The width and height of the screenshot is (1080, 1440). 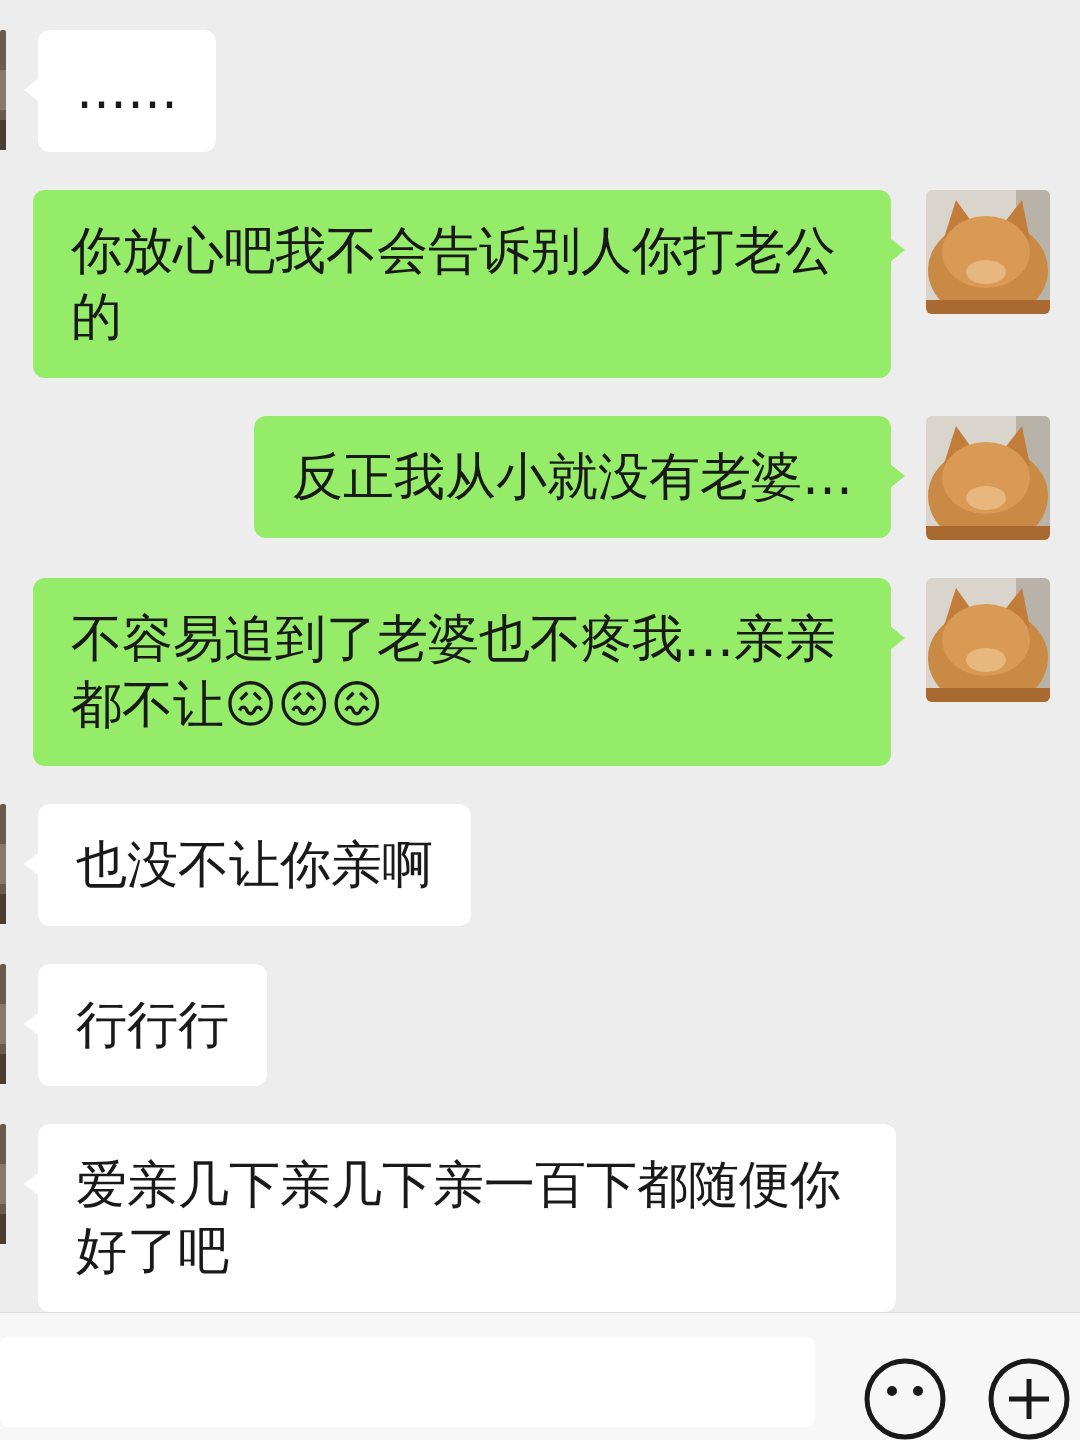 What do you see at coordinates (254, 865) in the screenshot?
I see `message-bubble: 也没不让你亲啊` at bounding box center [254, 865].